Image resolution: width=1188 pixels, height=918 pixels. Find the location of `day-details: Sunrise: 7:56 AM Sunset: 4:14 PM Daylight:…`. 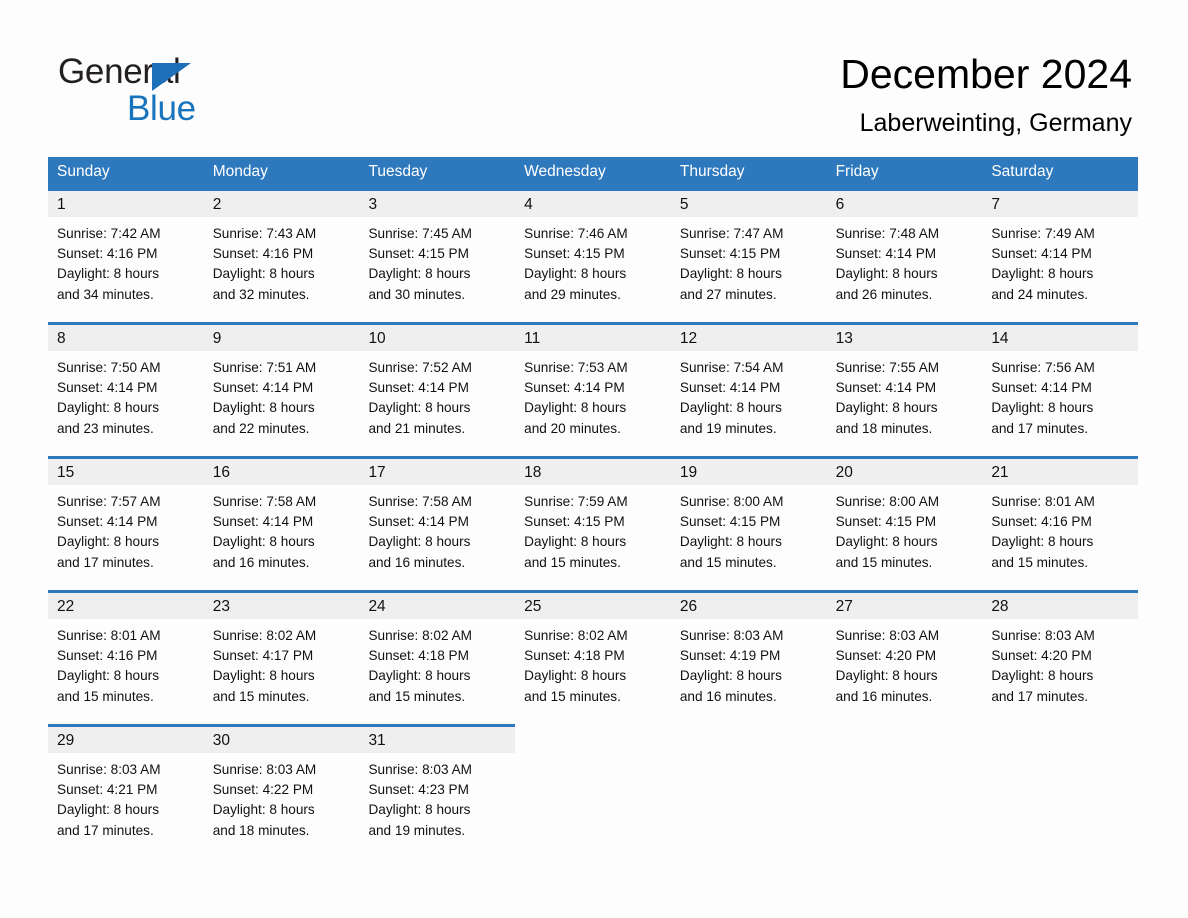

day-details: Sunrise: 7:56 AM Sunset: 4:14 PM Daylight:… is located at coordinates (1060, 395).